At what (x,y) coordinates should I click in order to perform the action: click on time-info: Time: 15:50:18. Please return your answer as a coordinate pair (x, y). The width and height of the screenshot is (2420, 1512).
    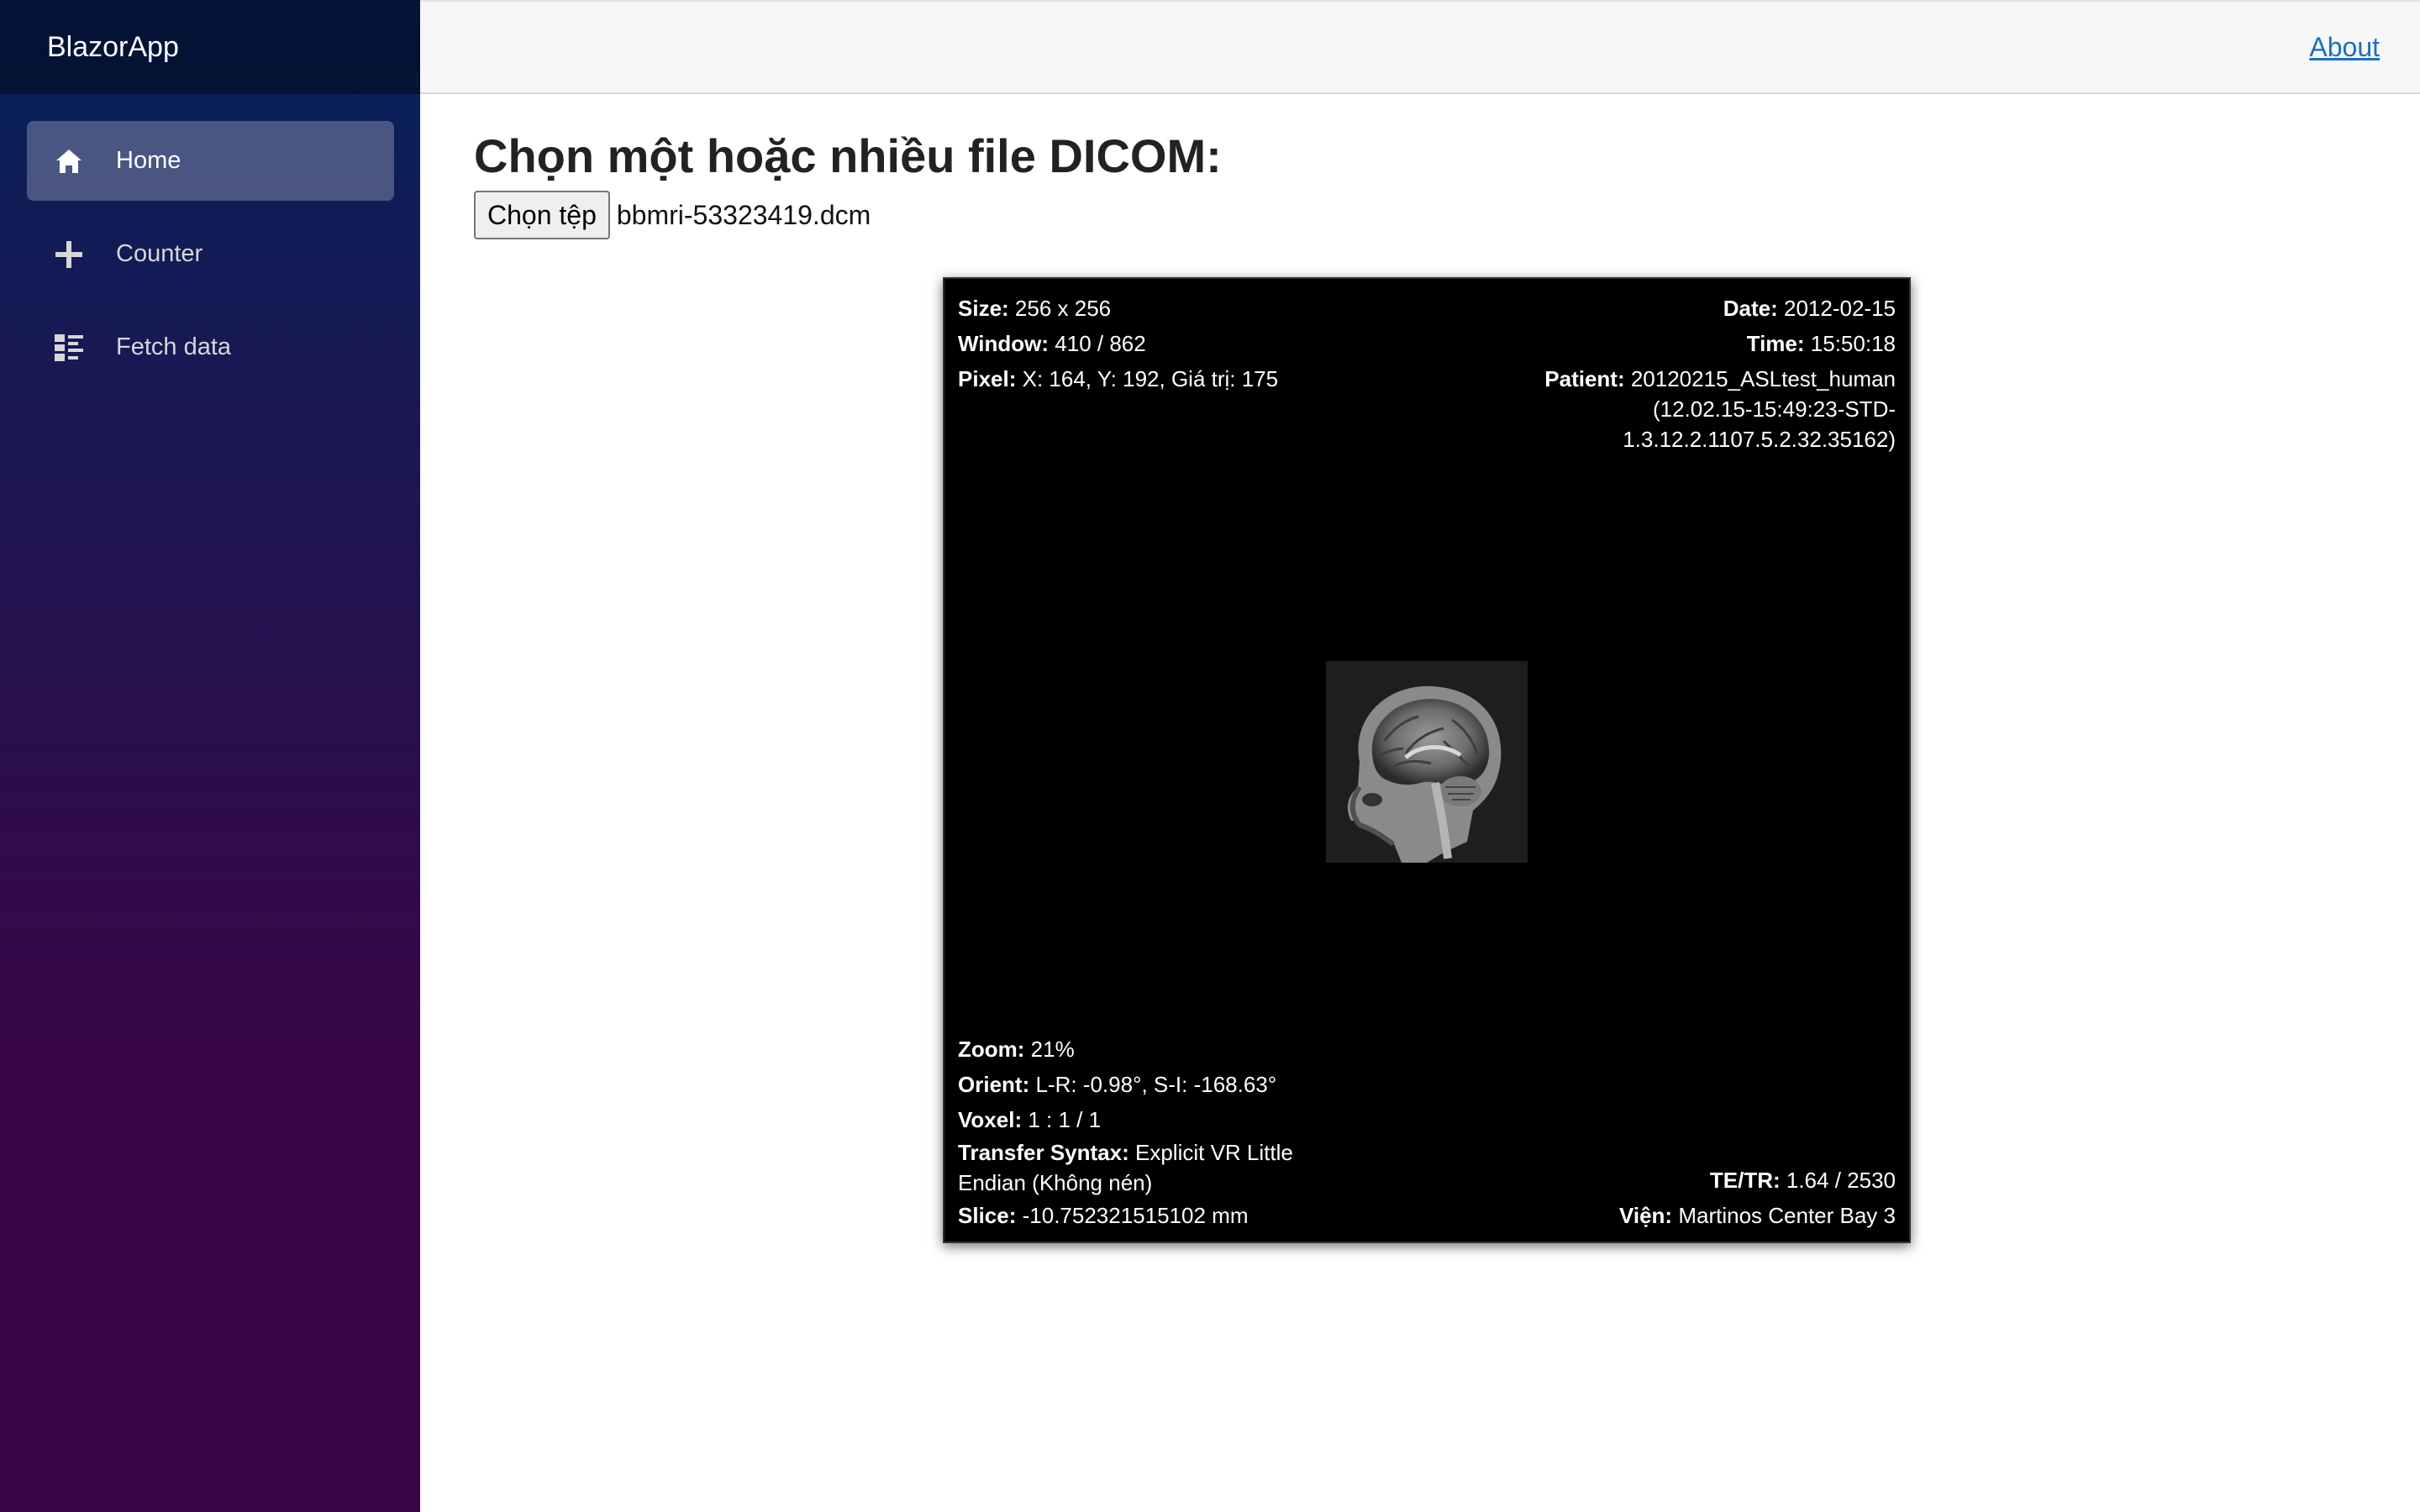
    Looking at the image, I should click on (1821, 343).